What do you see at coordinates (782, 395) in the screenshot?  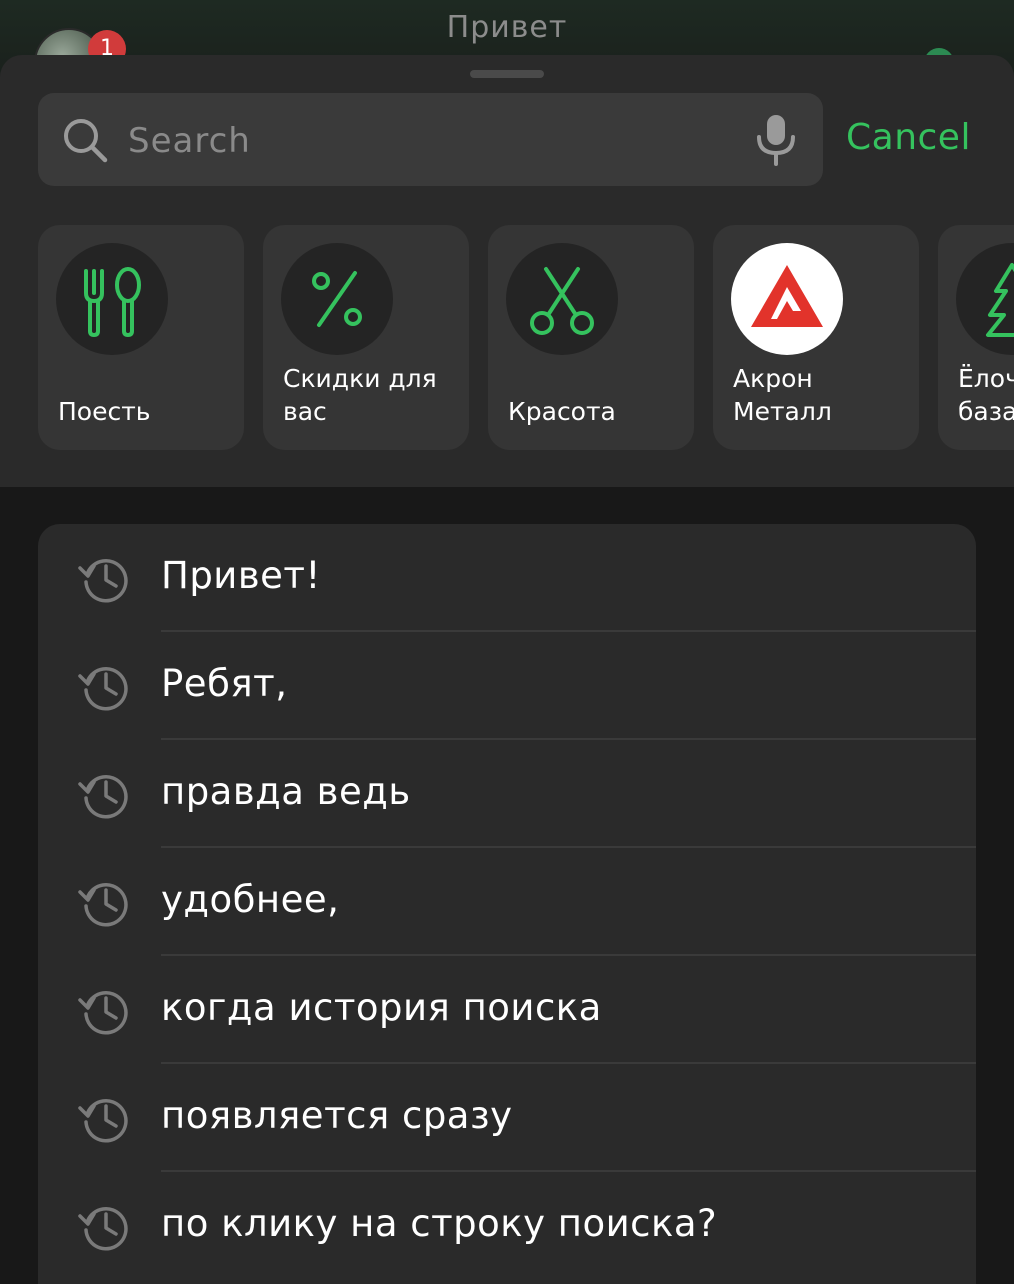 I see `category-label: Акрон Металл` at bounding box center [782, 395].